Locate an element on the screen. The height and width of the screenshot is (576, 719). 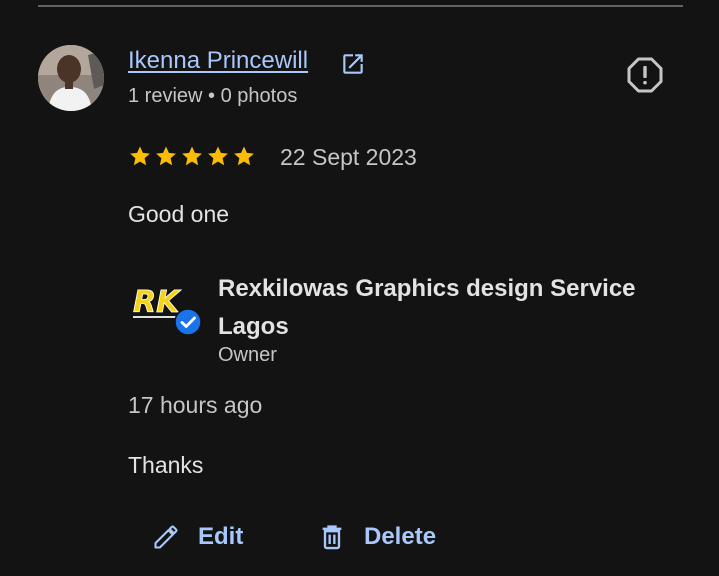
edit-button: Edit is located at coordinates (197, 537).